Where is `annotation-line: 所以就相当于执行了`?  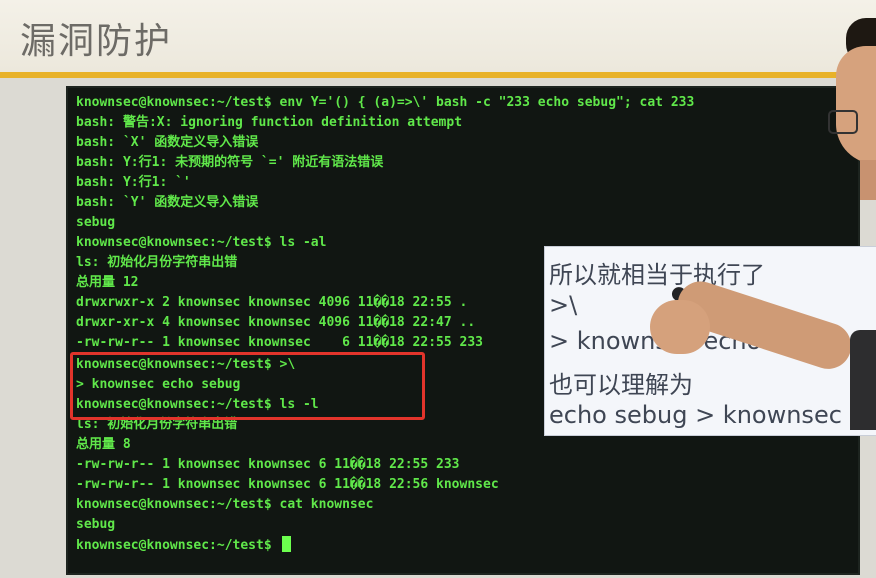 annotation-line: 所以就相当于执行了 is located at coordinates (657, 275).